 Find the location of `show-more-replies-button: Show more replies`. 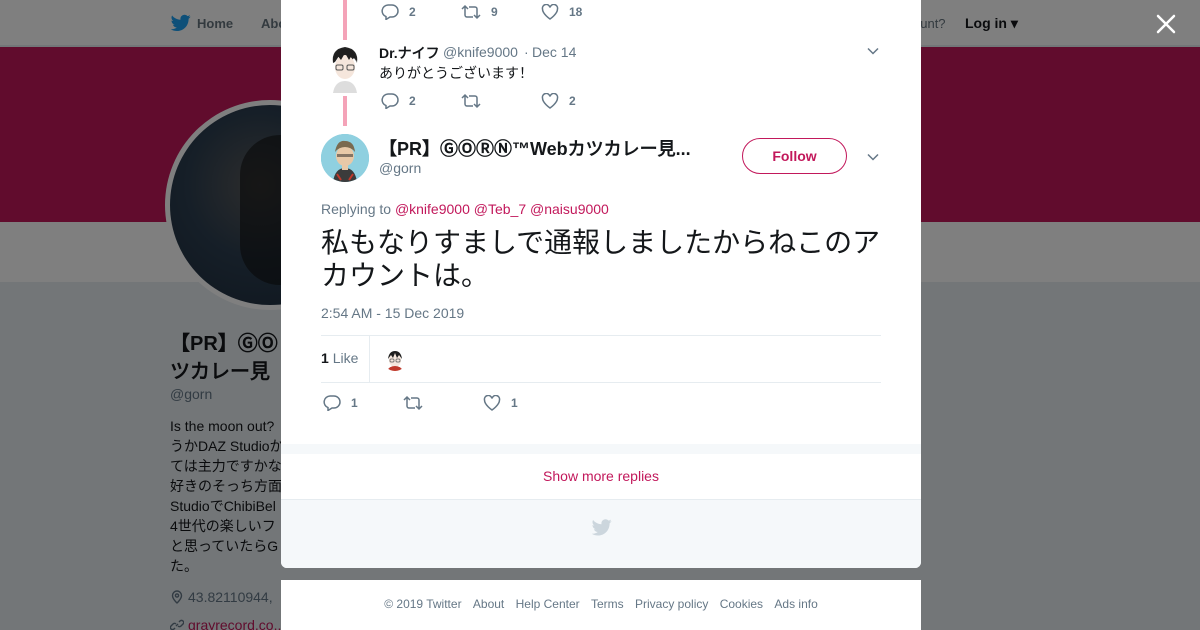

show-more-replies-button: Show more replies is located at coordinates (601, 477).